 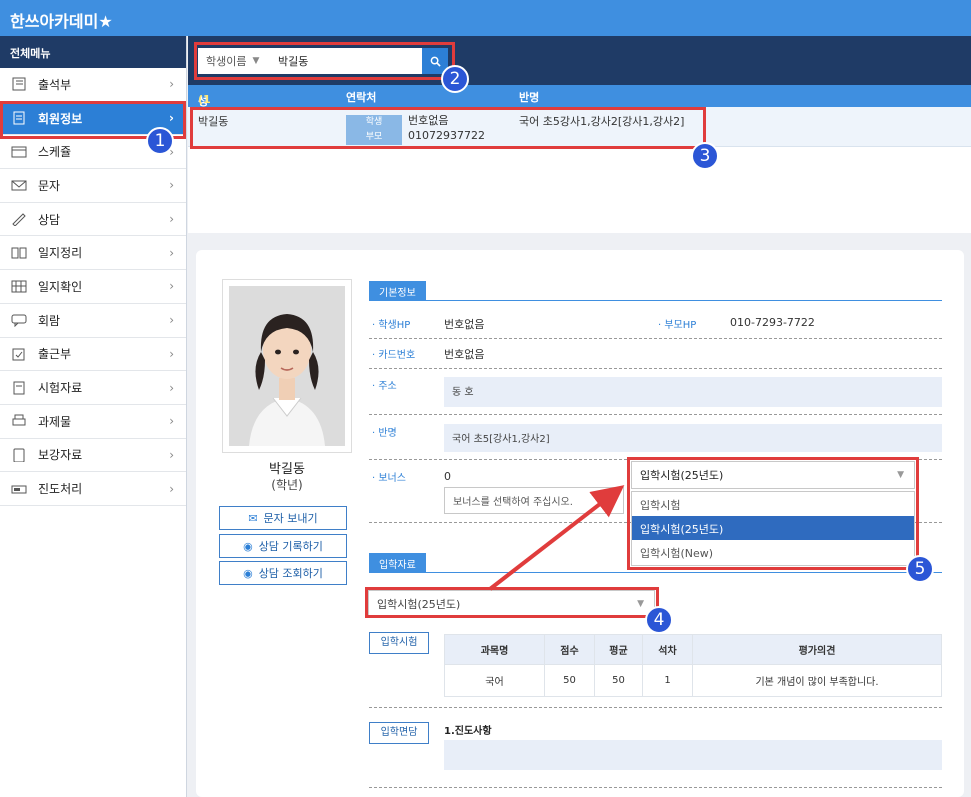 I want to click on annotation-badge-1: 1, so click(x=160, y=141).